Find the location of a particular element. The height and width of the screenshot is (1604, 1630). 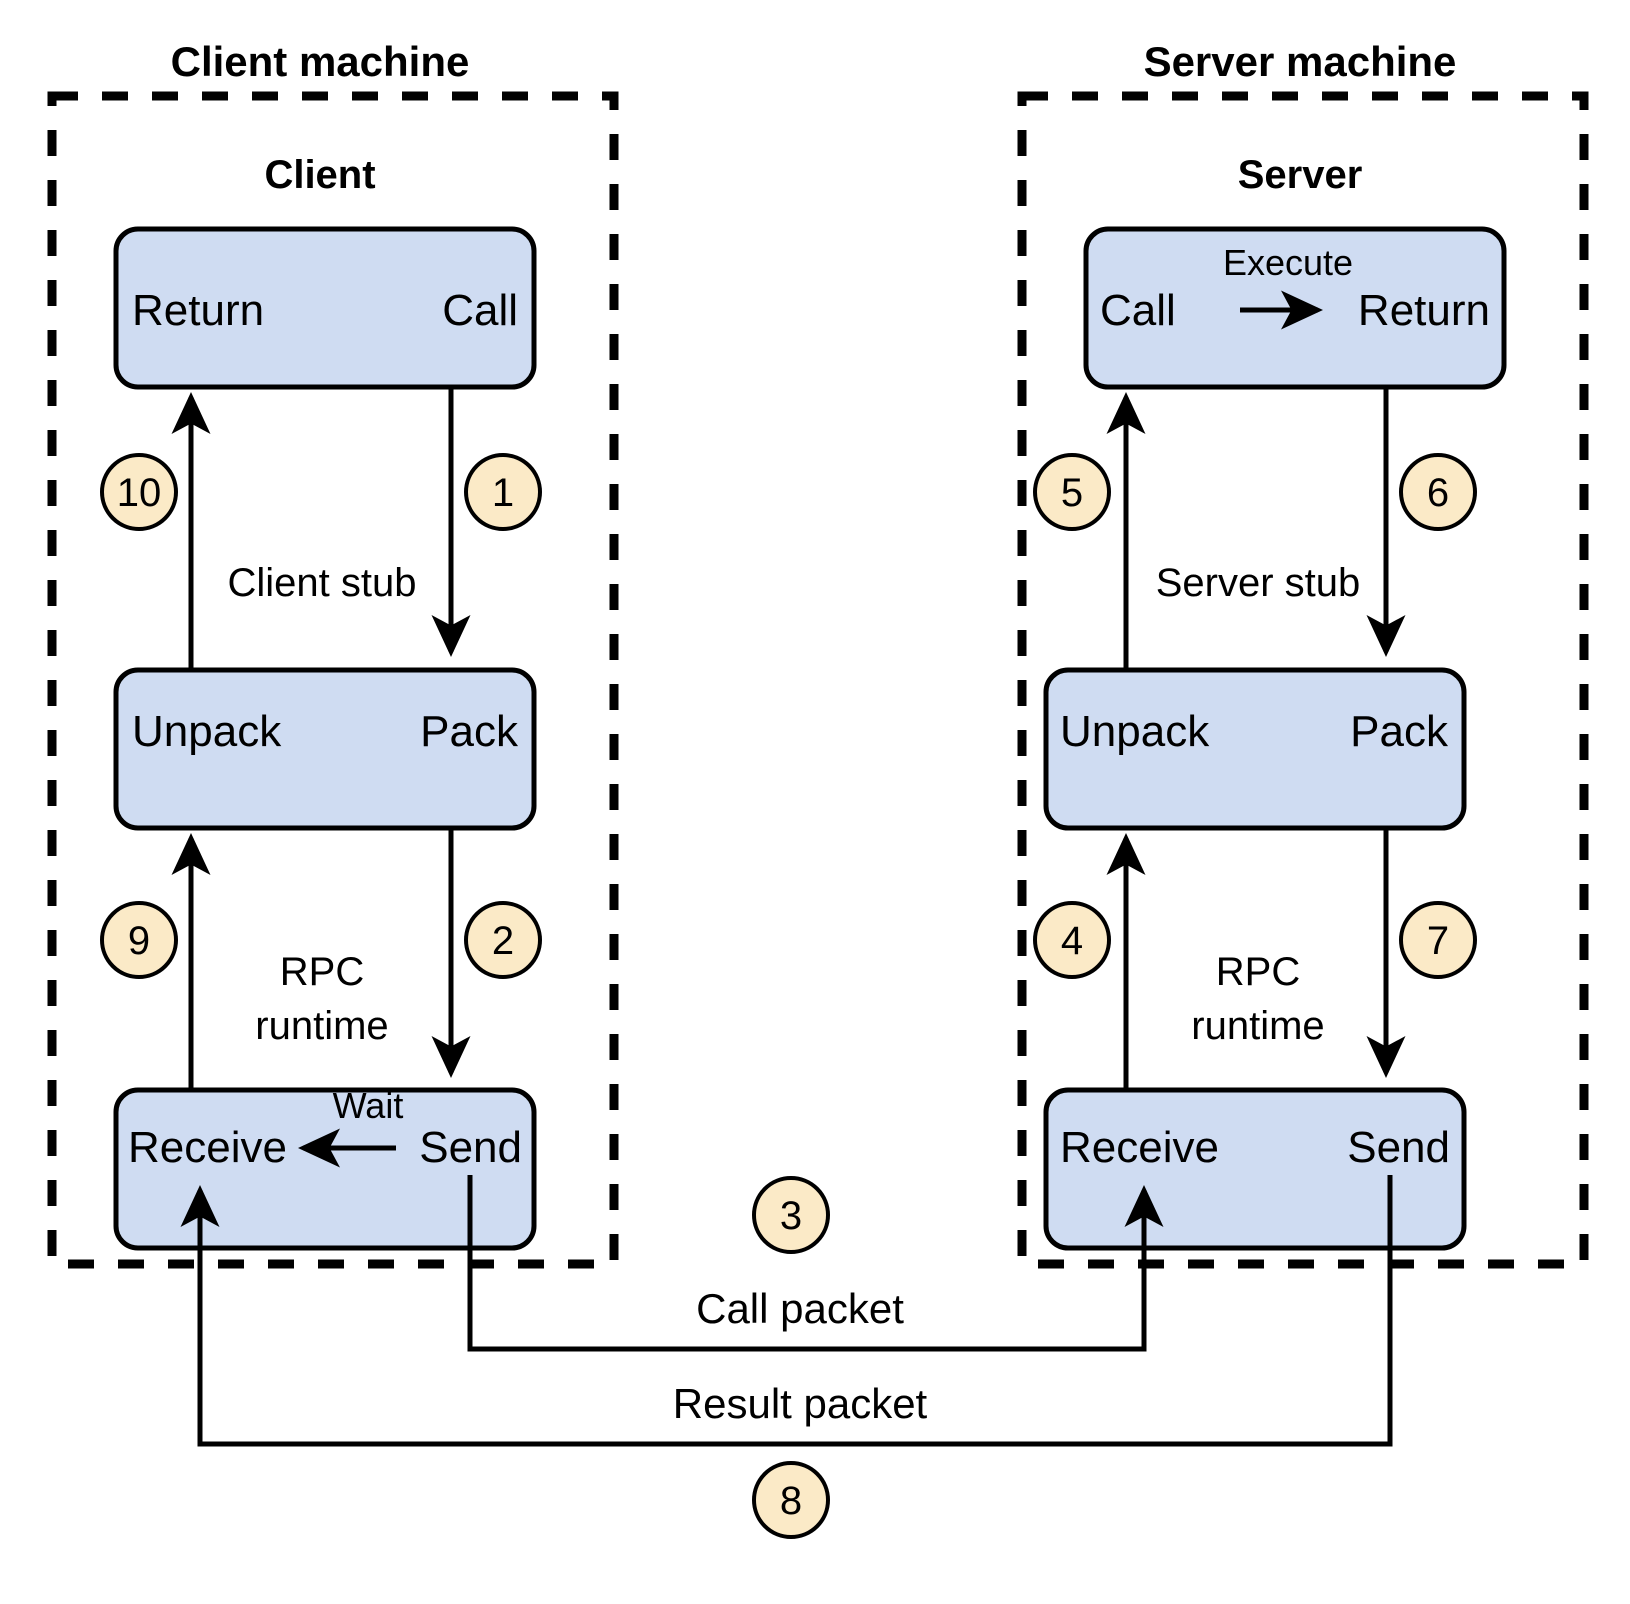

step-label-1: 1 is located at coordinates (503, 493).